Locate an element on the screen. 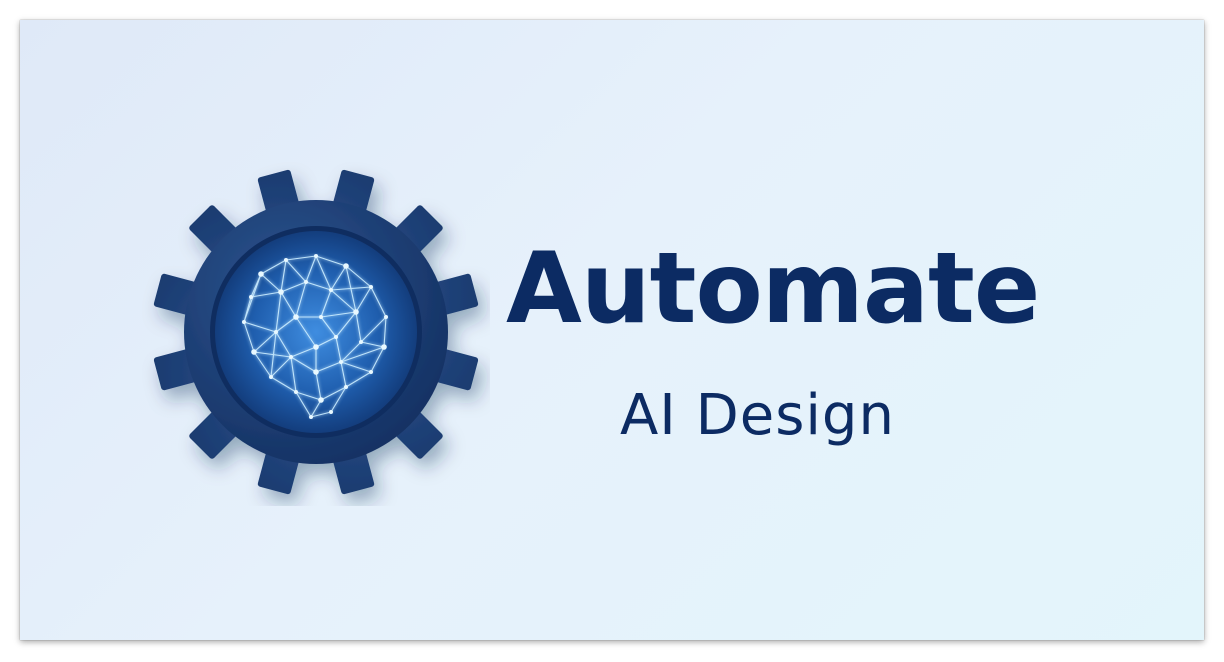 This screenshot has width=1224, height=662. logo-title: Automate is located at coordinates (773, 289).